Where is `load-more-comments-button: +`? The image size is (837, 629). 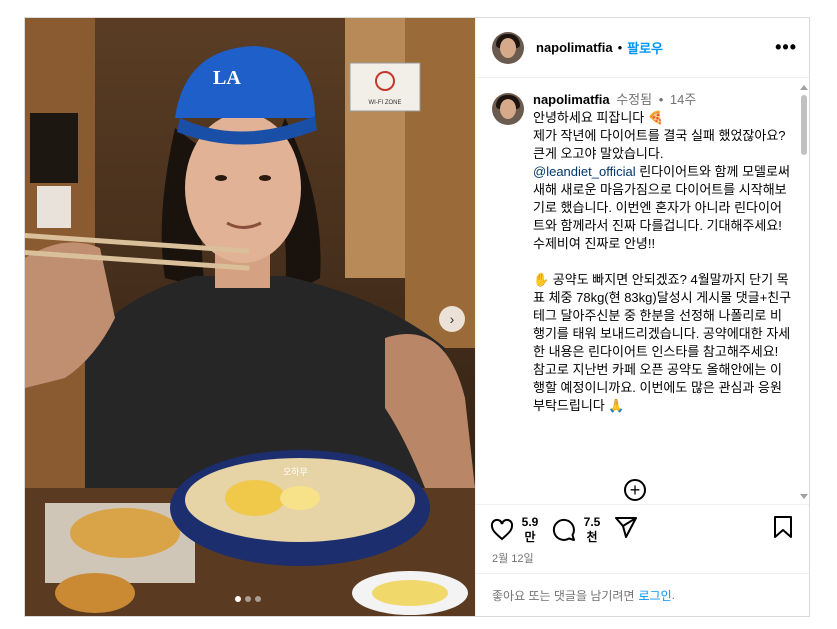
load-more-comments-button: + is located at coordinates (635, 490).